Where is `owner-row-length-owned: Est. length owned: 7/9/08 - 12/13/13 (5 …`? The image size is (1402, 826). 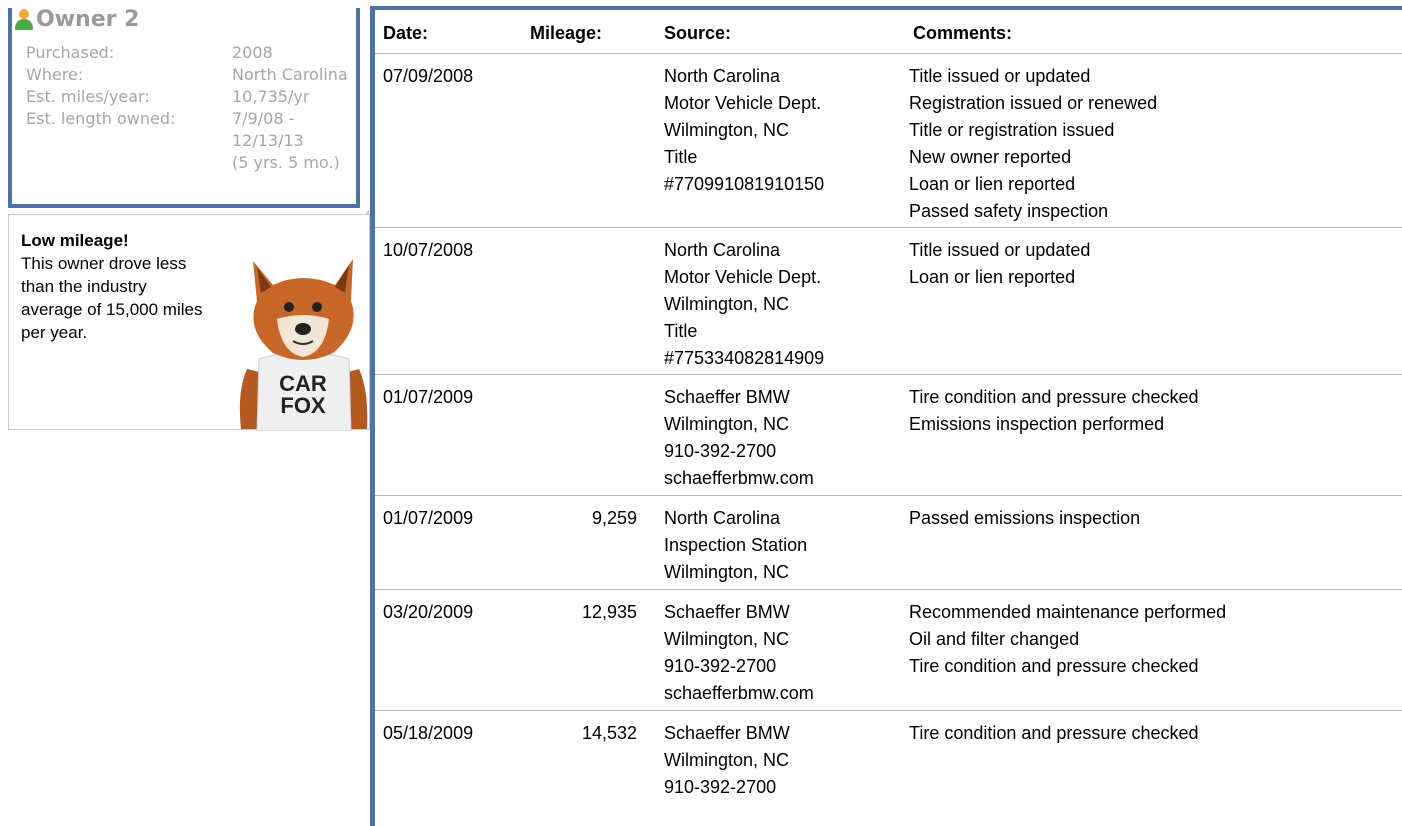
owner-row-length-owned: Est. length owned: 7/9/08 - 12/13/13 (5 … is located at coordinates (199, 141).